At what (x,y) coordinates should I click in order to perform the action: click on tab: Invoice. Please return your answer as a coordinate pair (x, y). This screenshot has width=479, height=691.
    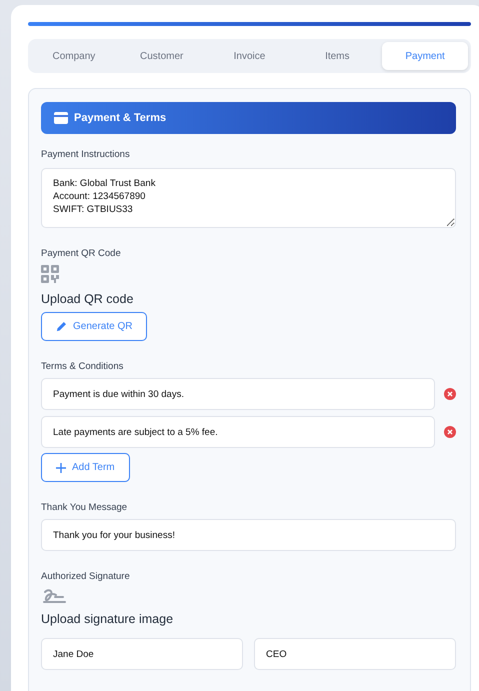
    Looking at the image, I should click on (249, 56).